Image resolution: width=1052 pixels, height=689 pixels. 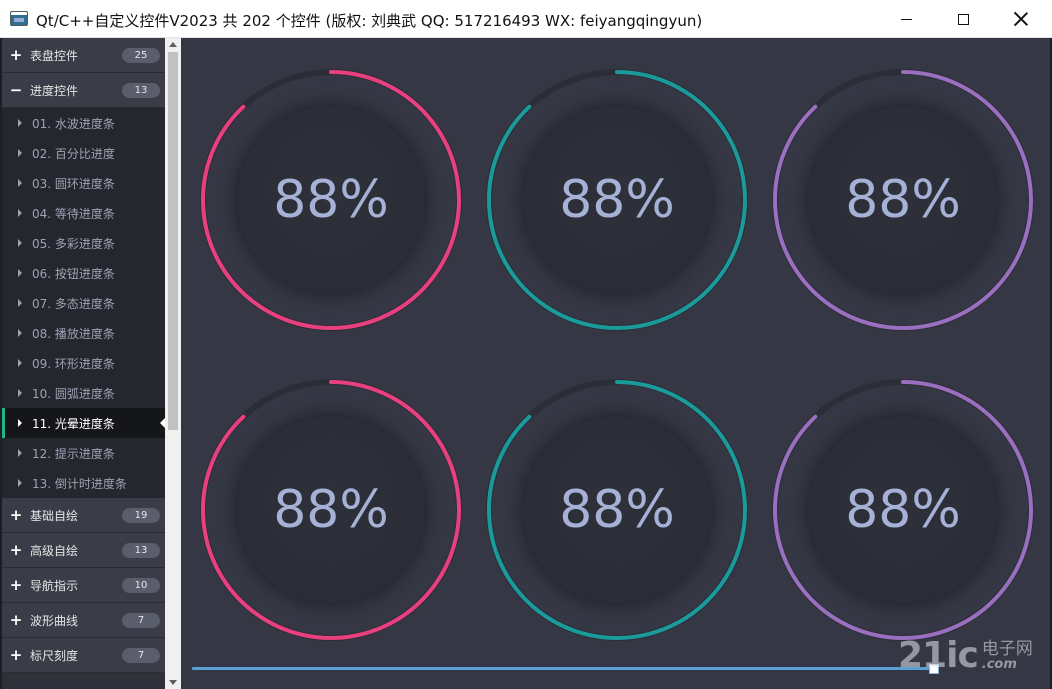 What do you see at coordinates (173, 44) in the screenshot?
I see `scroll-up-icon` at bounding box center [173, 44].